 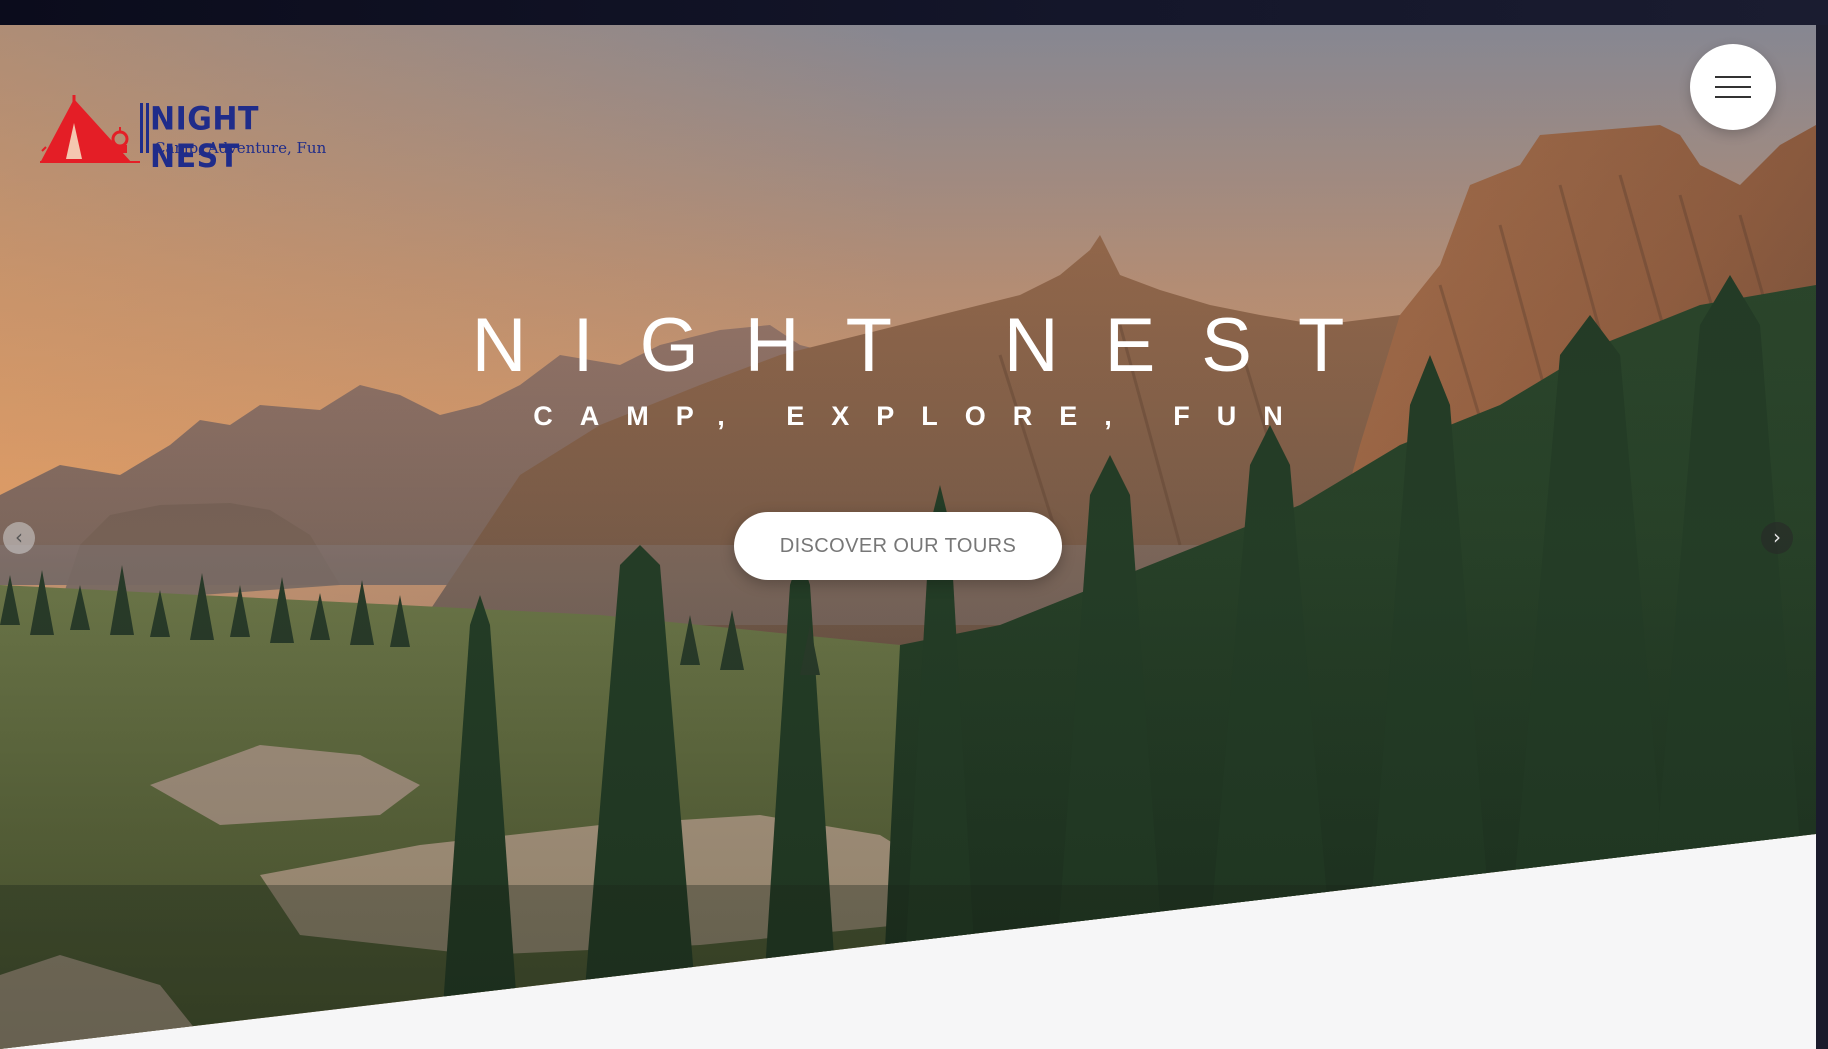 I want to click on discover-tours-button: DISCOVER OUR TOURS, so click(x=898, y=546).